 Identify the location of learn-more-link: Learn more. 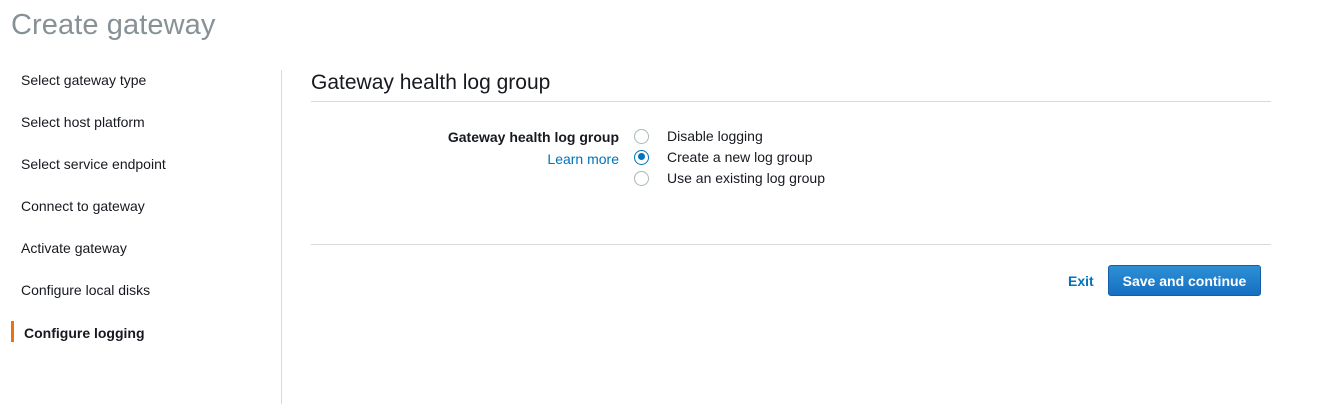
(583, 159).